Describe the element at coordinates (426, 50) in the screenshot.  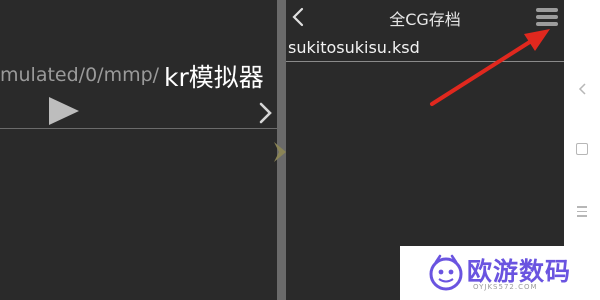
I see `file-list-item: sukitosukisu.ksd` at that location.